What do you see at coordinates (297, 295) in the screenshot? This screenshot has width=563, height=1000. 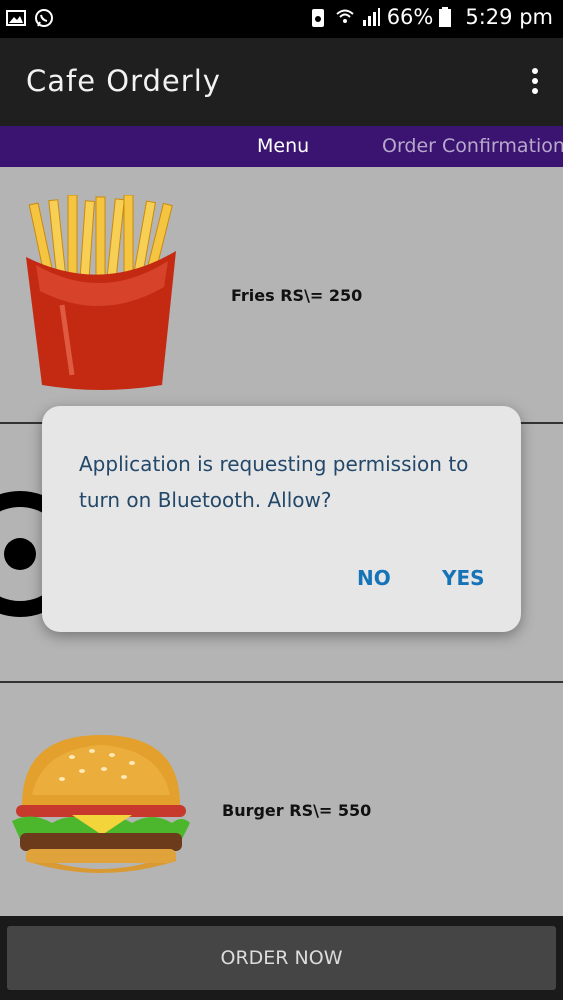 I see `item-label: Fries RS\= 250` at bounding box center [297, 295].